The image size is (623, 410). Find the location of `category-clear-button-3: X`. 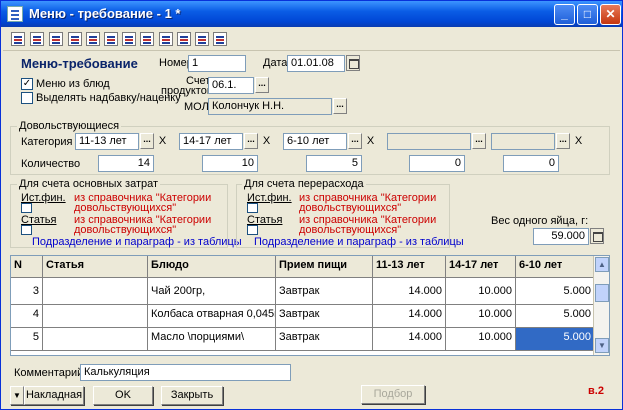

category-clear-button-3: X is located at coordinates (370, 141).